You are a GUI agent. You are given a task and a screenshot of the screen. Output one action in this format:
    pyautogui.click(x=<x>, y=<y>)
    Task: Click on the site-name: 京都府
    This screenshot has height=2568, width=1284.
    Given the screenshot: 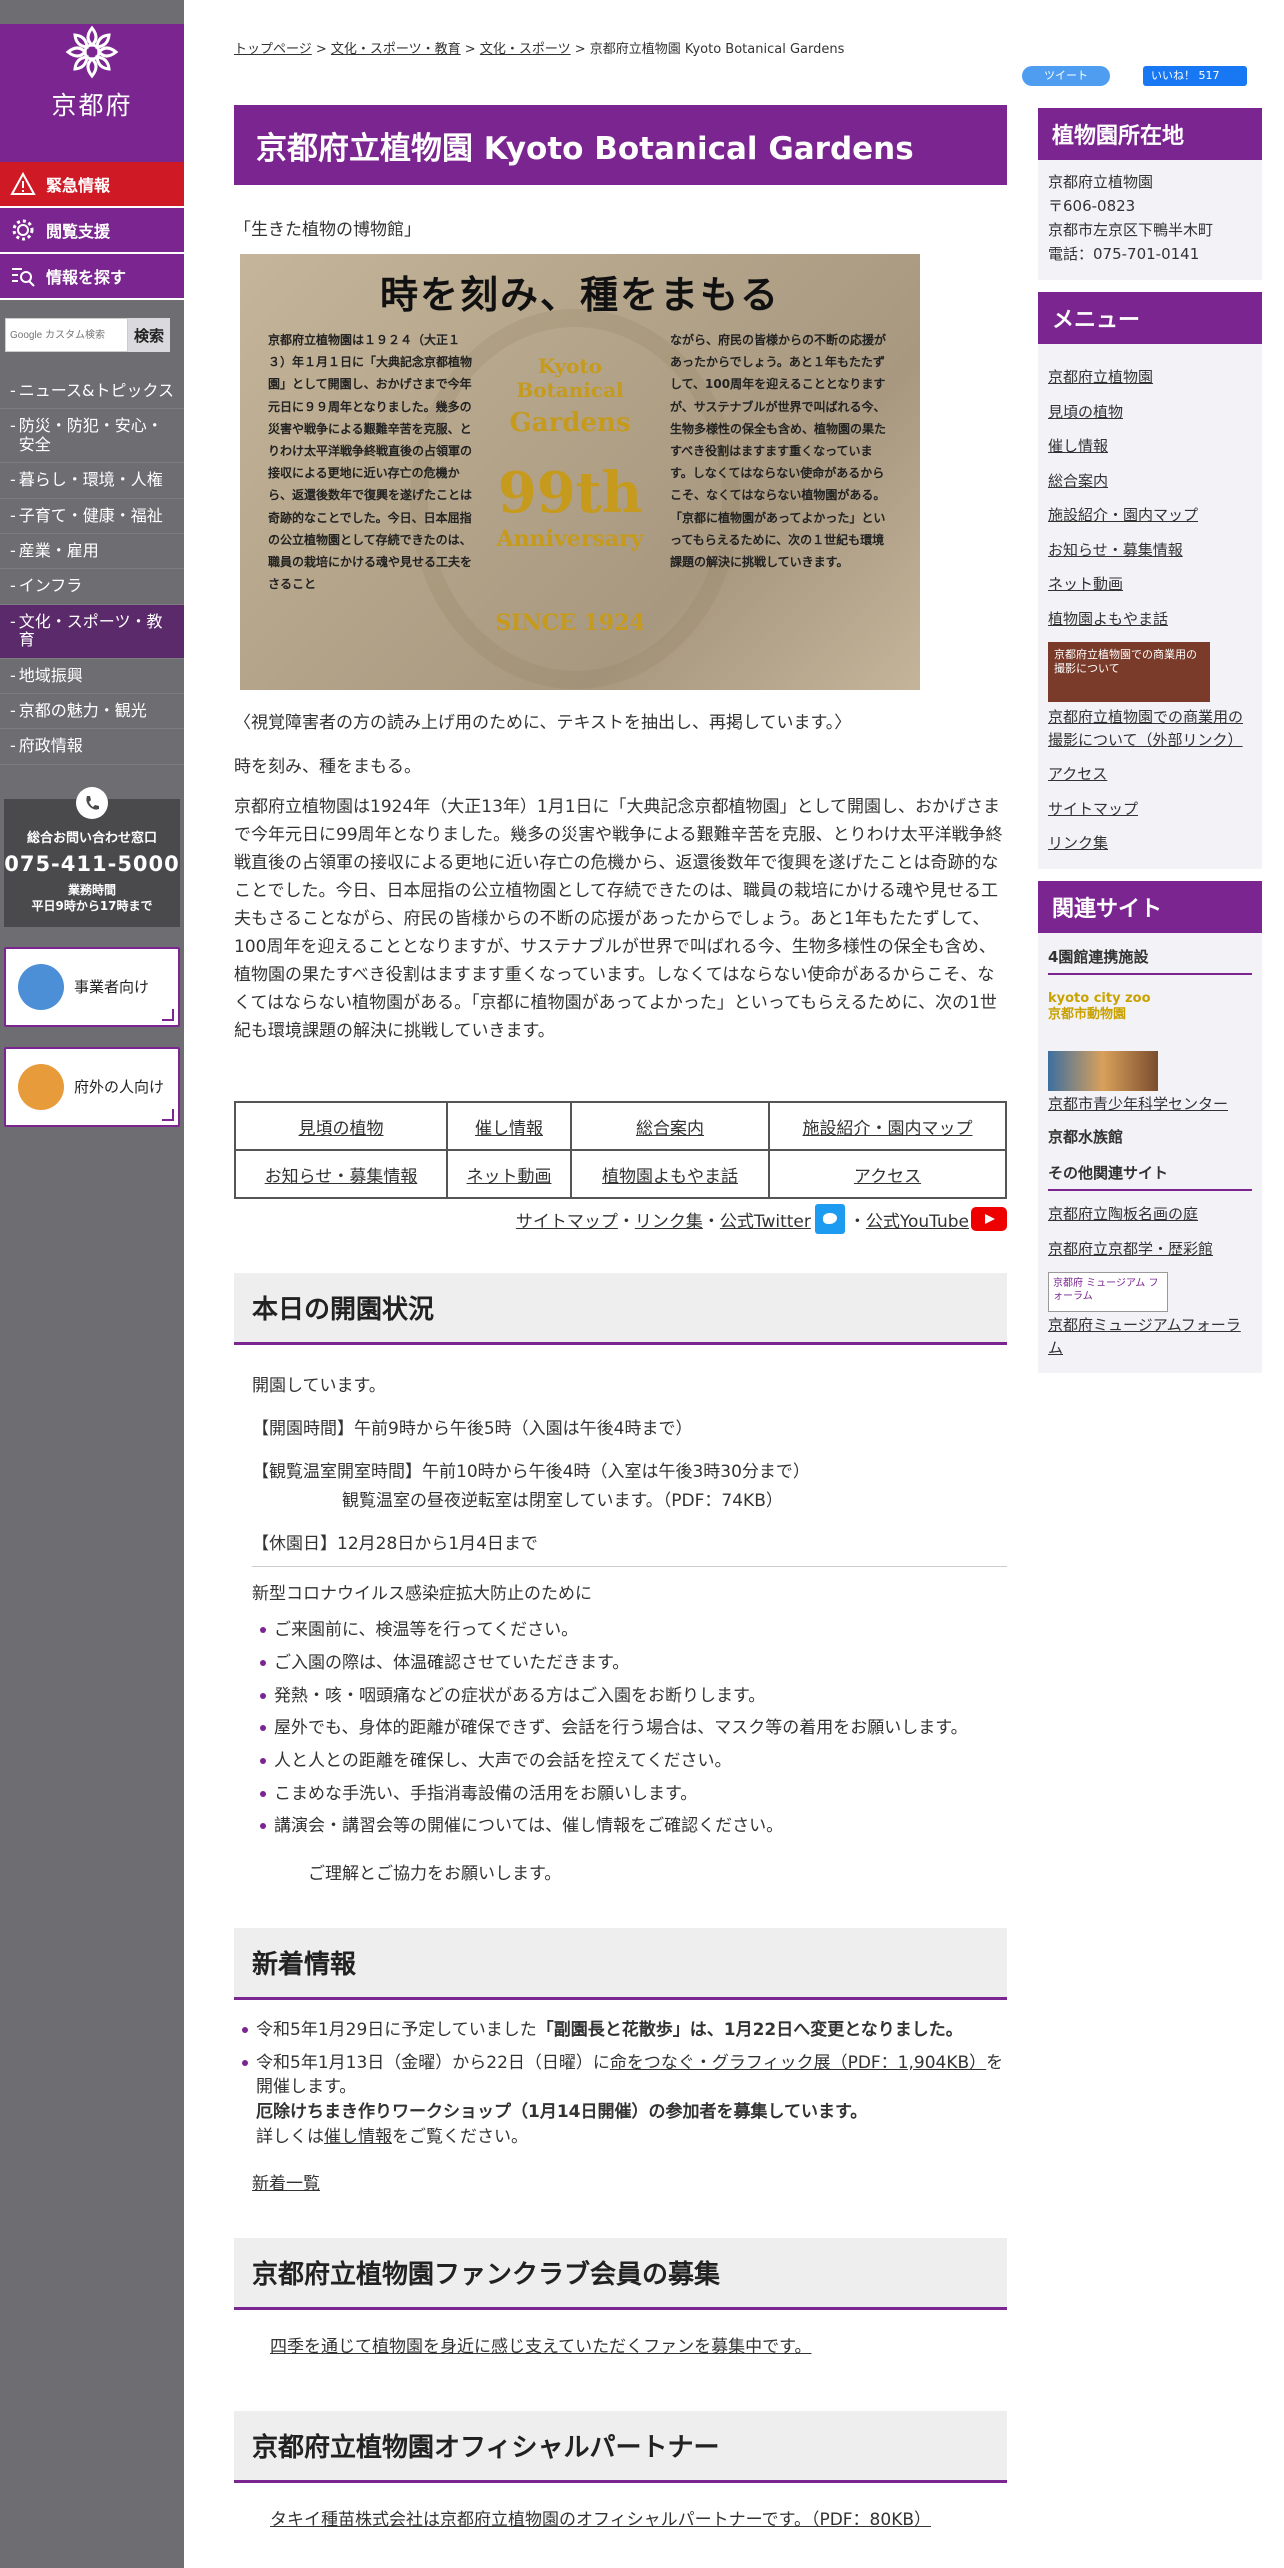 What is the action you would take?
    pyautogui.click(x=92, y=105)
    